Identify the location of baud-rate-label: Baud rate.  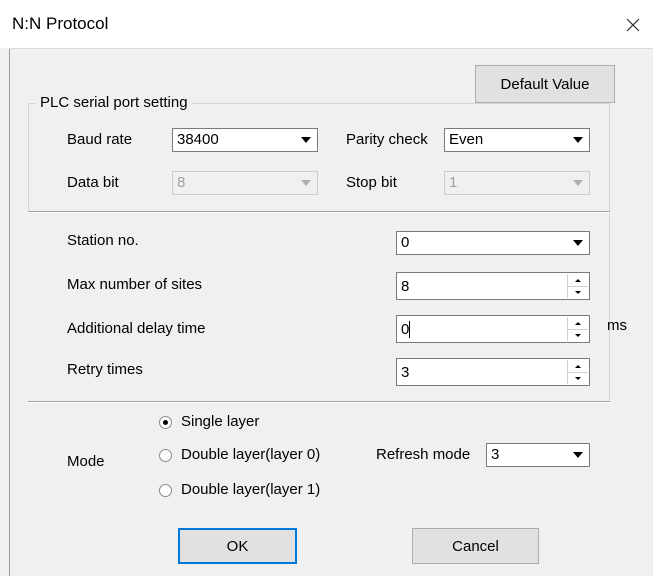
(100, 139).